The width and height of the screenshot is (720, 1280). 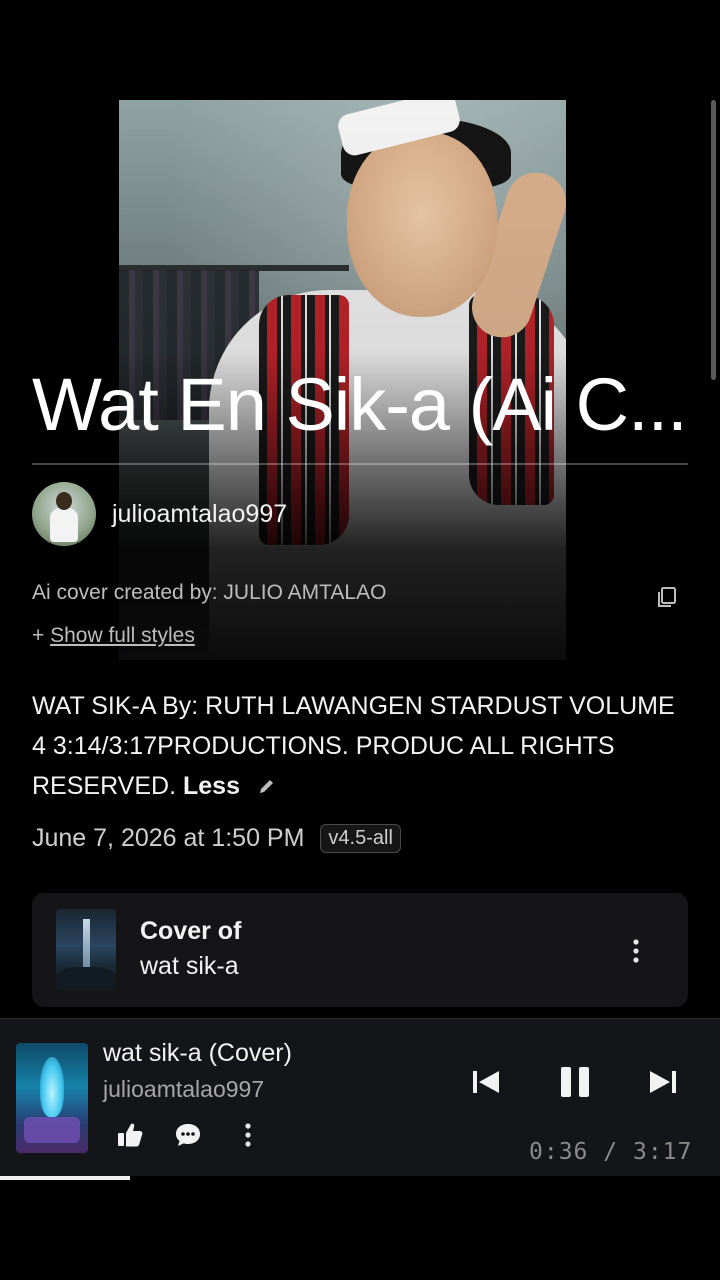 What do you see at coordinates (360, 464) in the screenshot?
I see `title-divider` at bounding box center [360, 464].